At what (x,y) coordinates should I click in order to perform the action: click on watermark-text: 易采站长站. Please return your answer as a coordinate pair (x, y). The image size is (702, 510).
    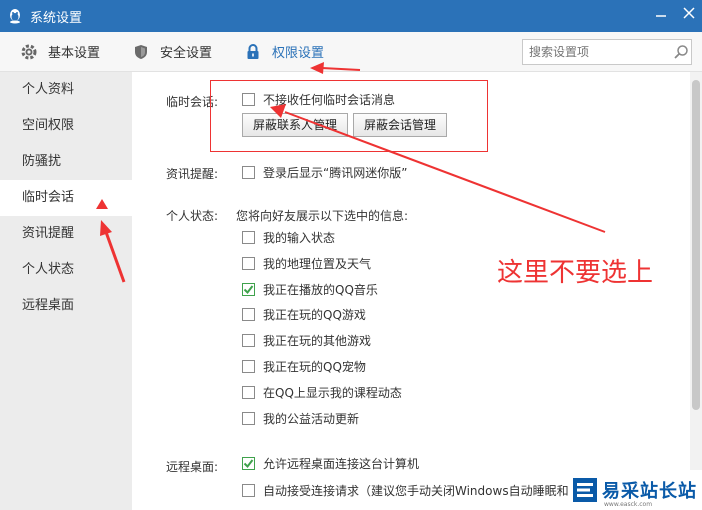
    Looking at the image, I should click on (649, 491).